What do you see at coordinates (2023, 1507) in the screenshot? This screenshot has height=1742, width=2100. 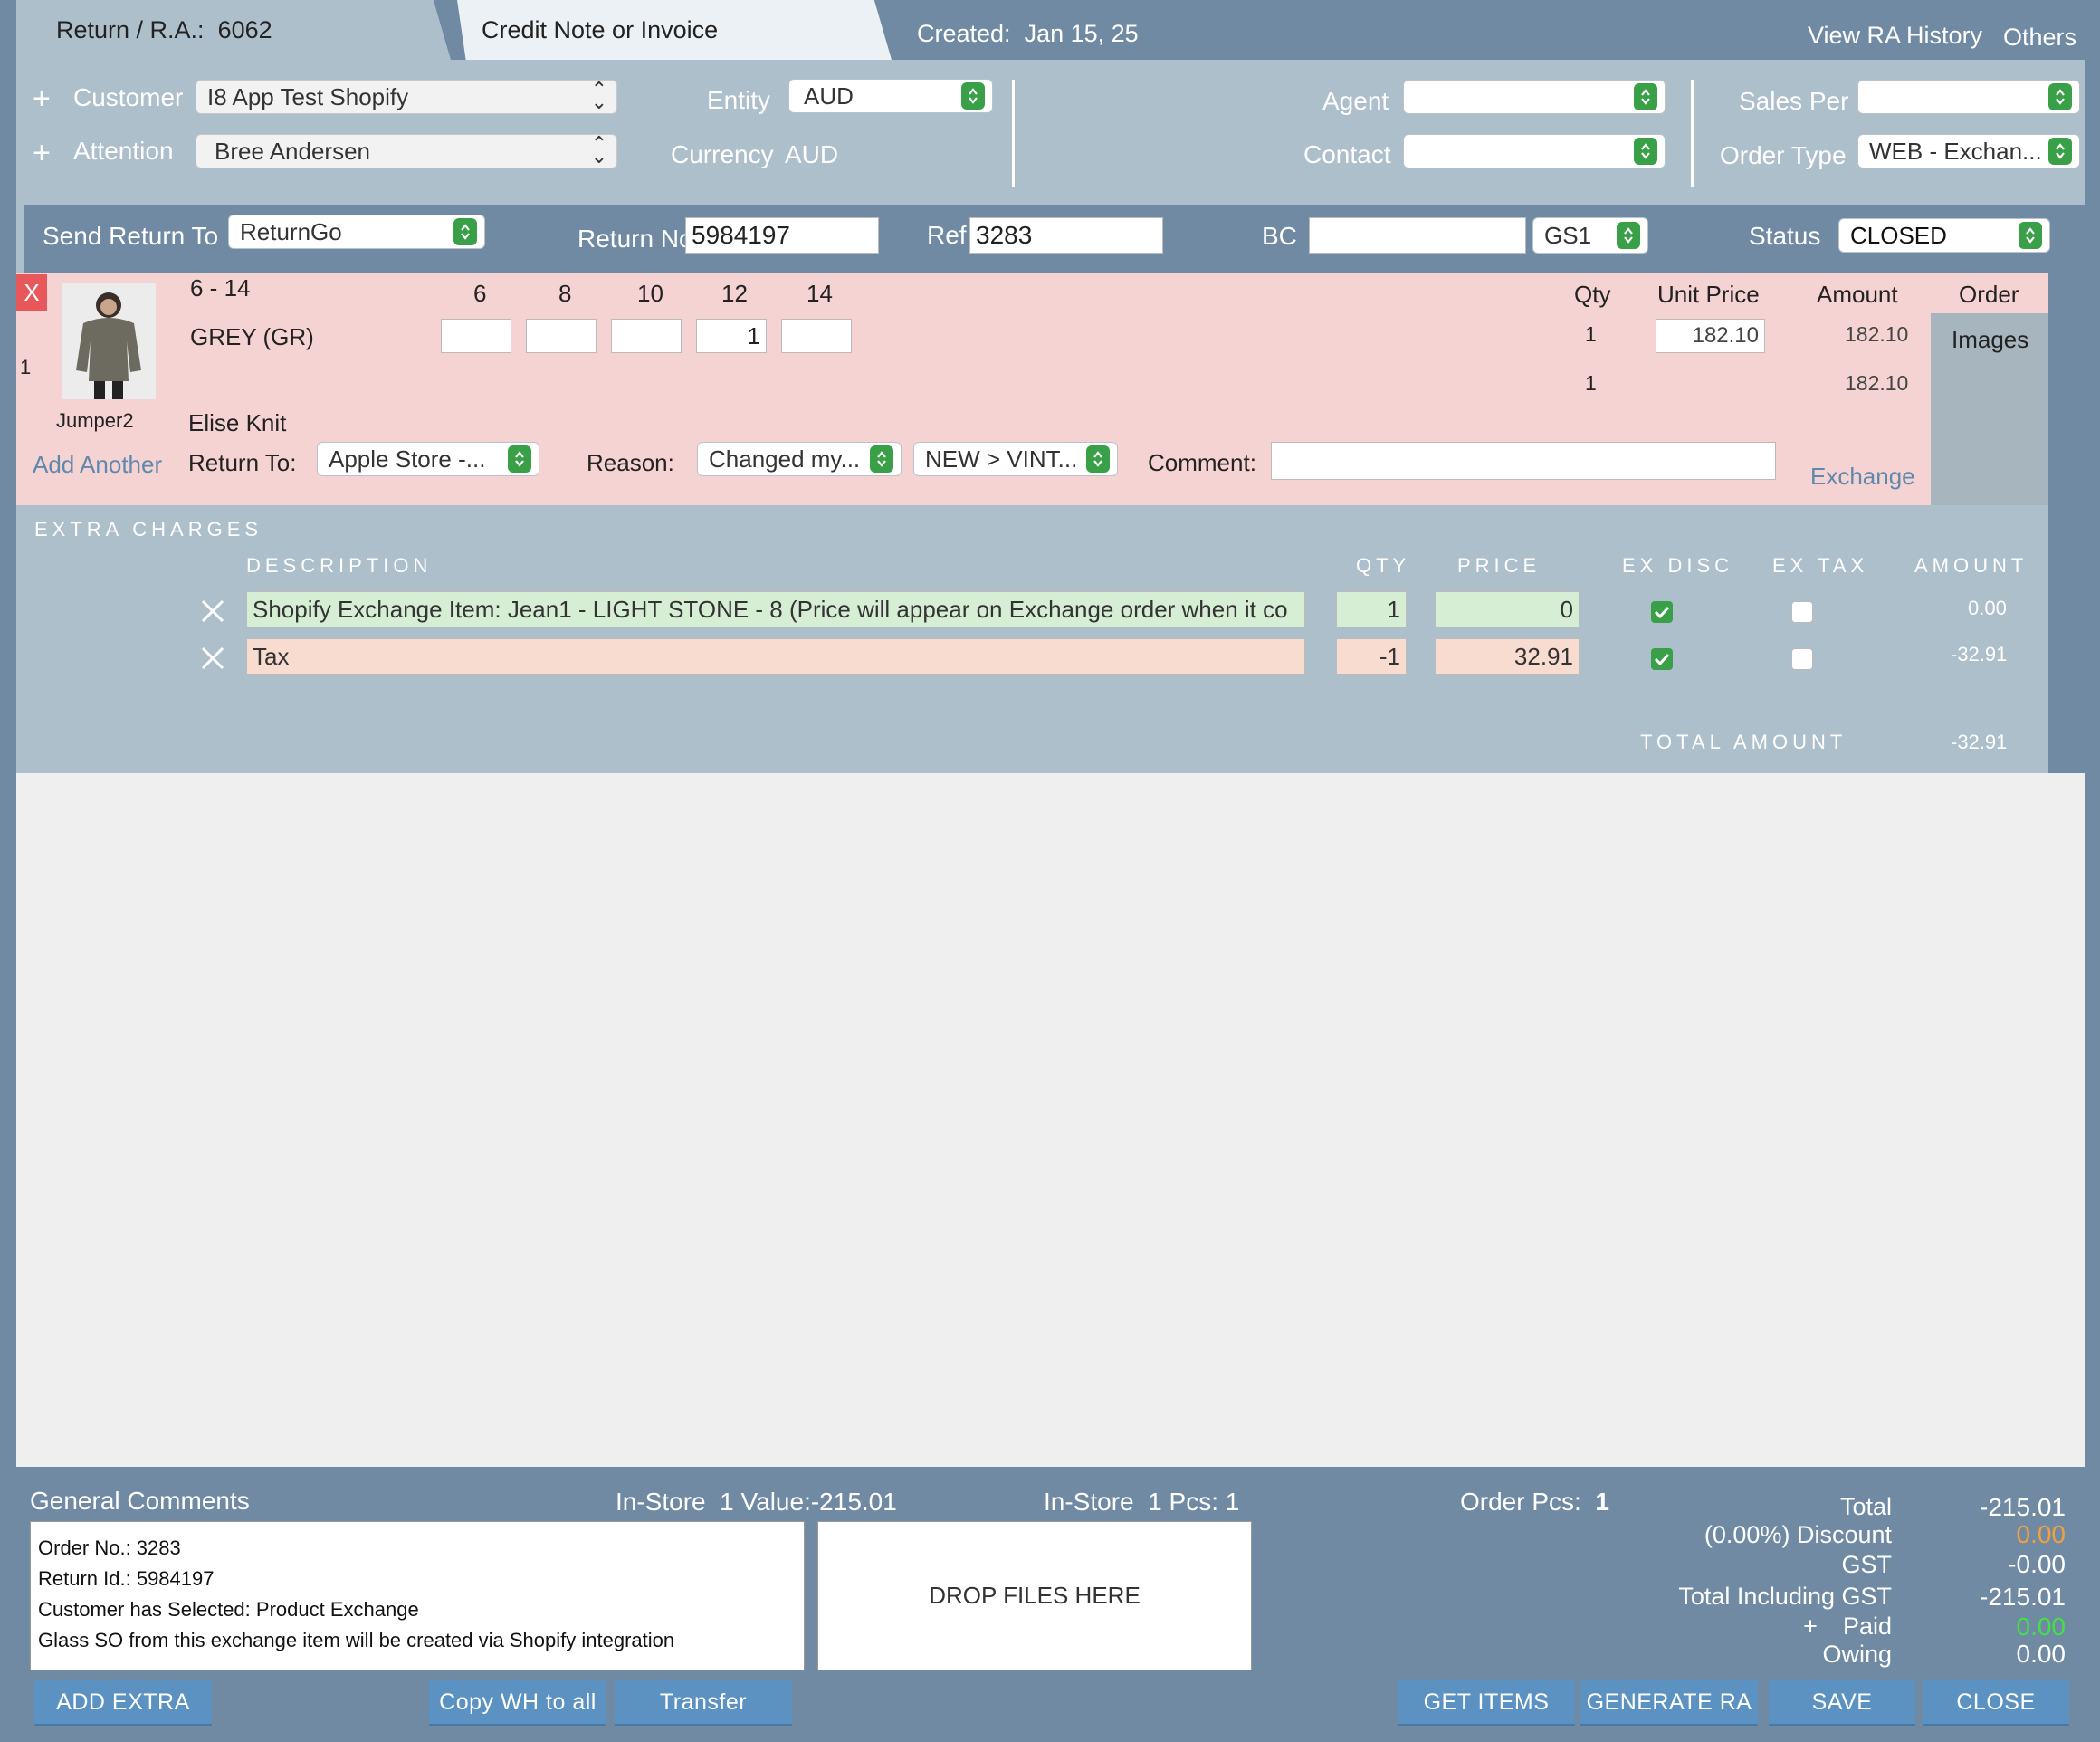 I see `total-value: -215.01` at bounding box center [2023, 1507].